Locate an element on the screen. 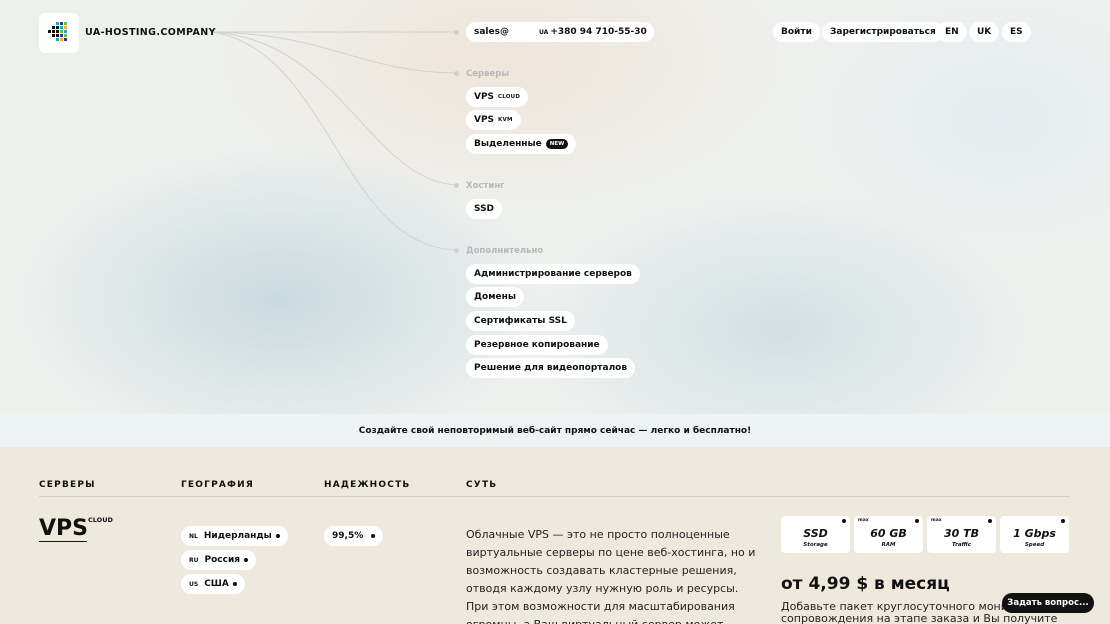 The height and width of the screenshot is (624, 1110). menu-domains-label: Домены is located at coordinates (495, 297).